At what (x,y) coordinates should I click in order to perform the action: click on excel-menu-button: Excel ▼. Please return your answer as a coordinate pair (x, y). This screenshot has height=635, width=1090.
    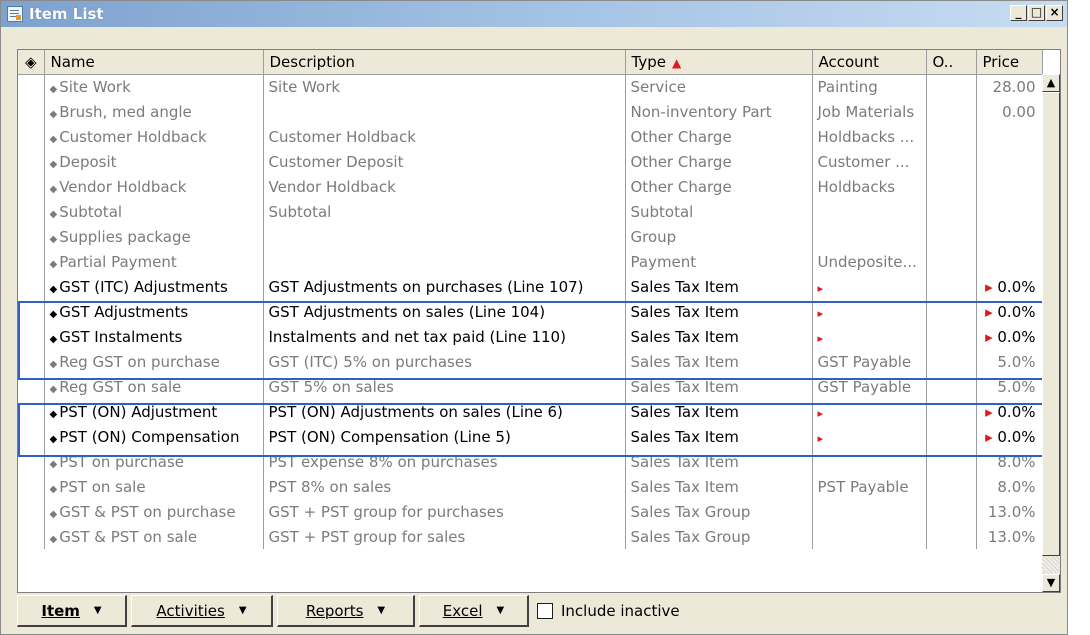
    Looking at the image, I should click on (474, 611).